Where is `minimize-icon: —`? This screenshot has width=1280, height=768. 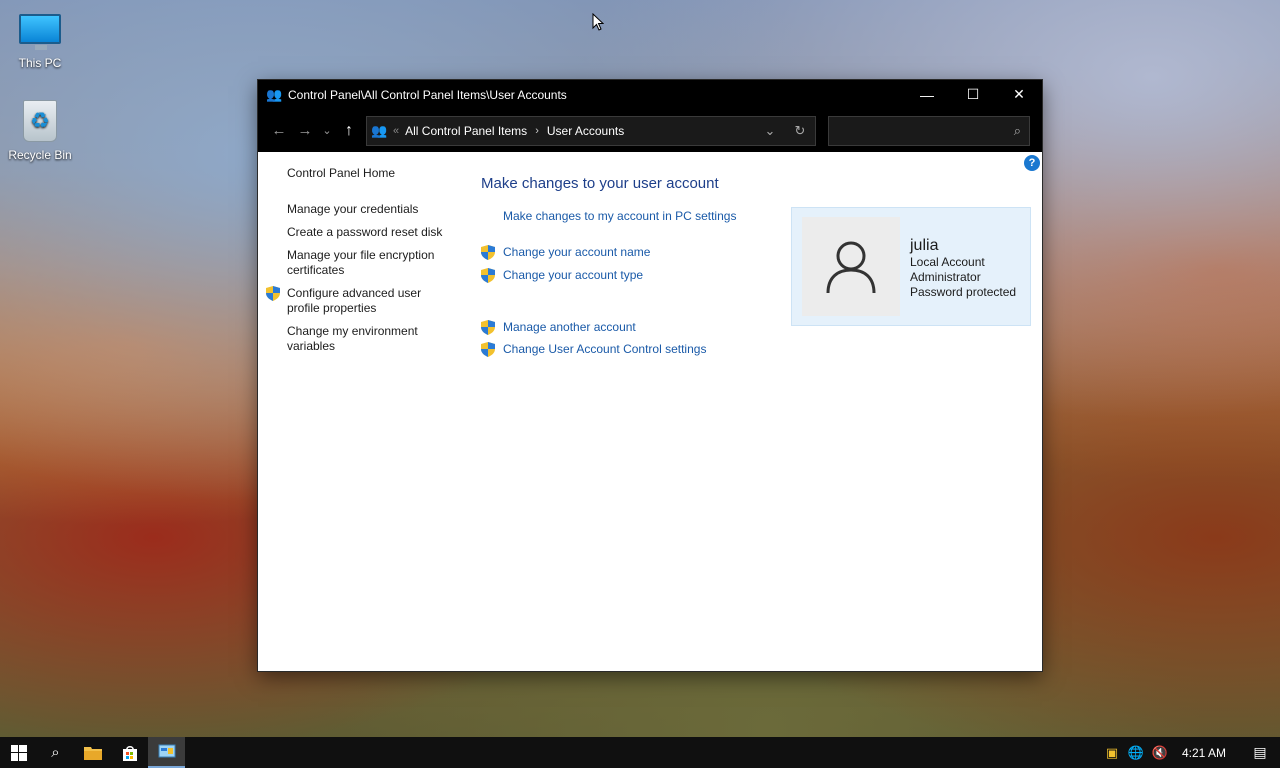
minimize-icon: — is located at coordinates (927, 94).